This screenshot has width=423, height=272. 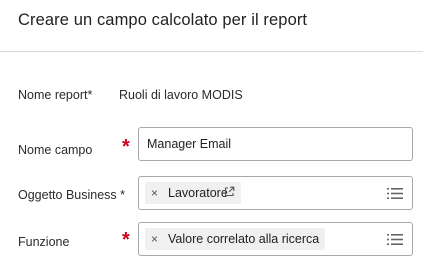 What do you see at coordinates (181, 95) in the screenshot?
I see `report-name-value: Ruoli di lavoro MODIS` at bounding box center [181, 95].